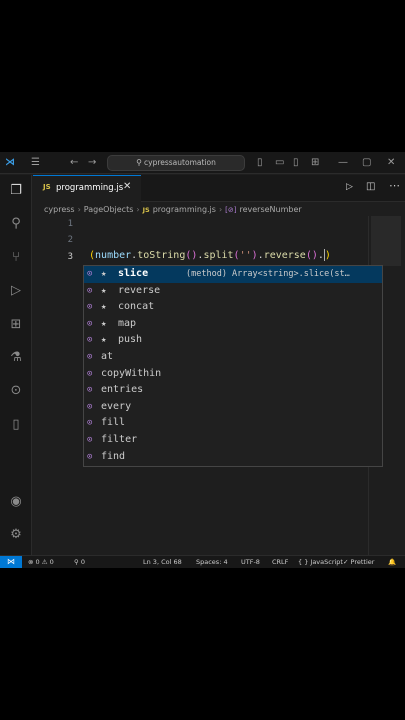 The height and width of the screenshot is (720, 405). I want to click on suggest-item-label: filter, so click(119, 439).